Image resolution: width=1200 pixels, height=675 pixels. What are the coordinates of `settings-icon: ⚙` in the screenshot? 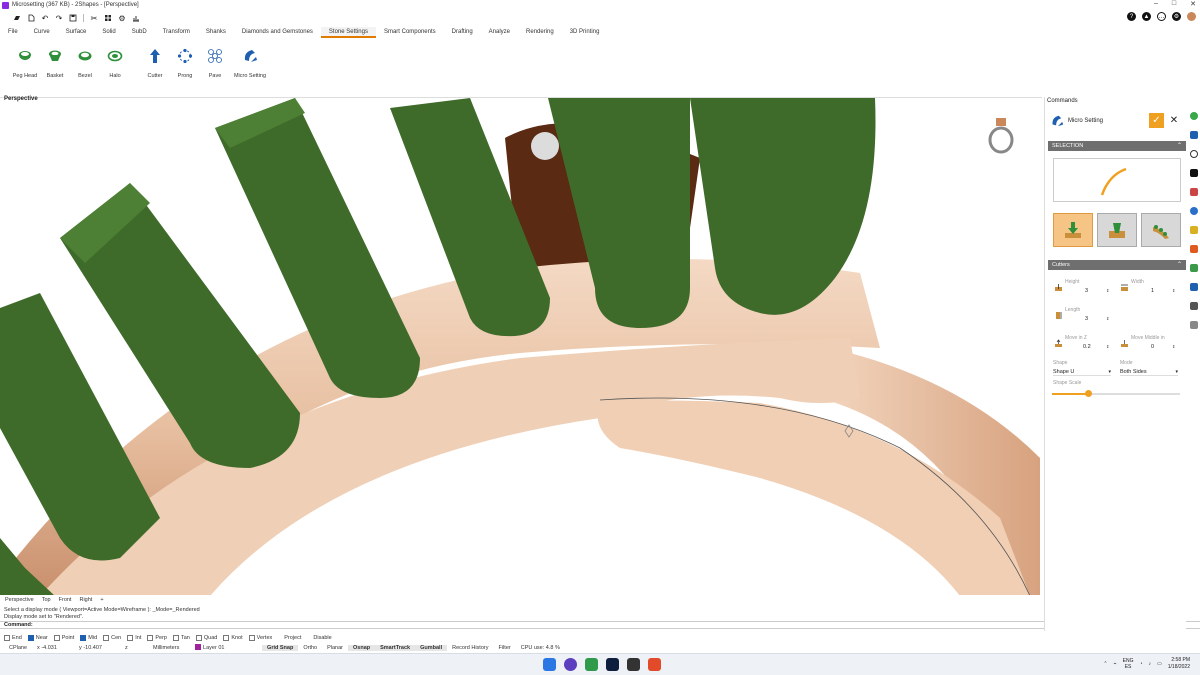 It's located at (1176, 16).